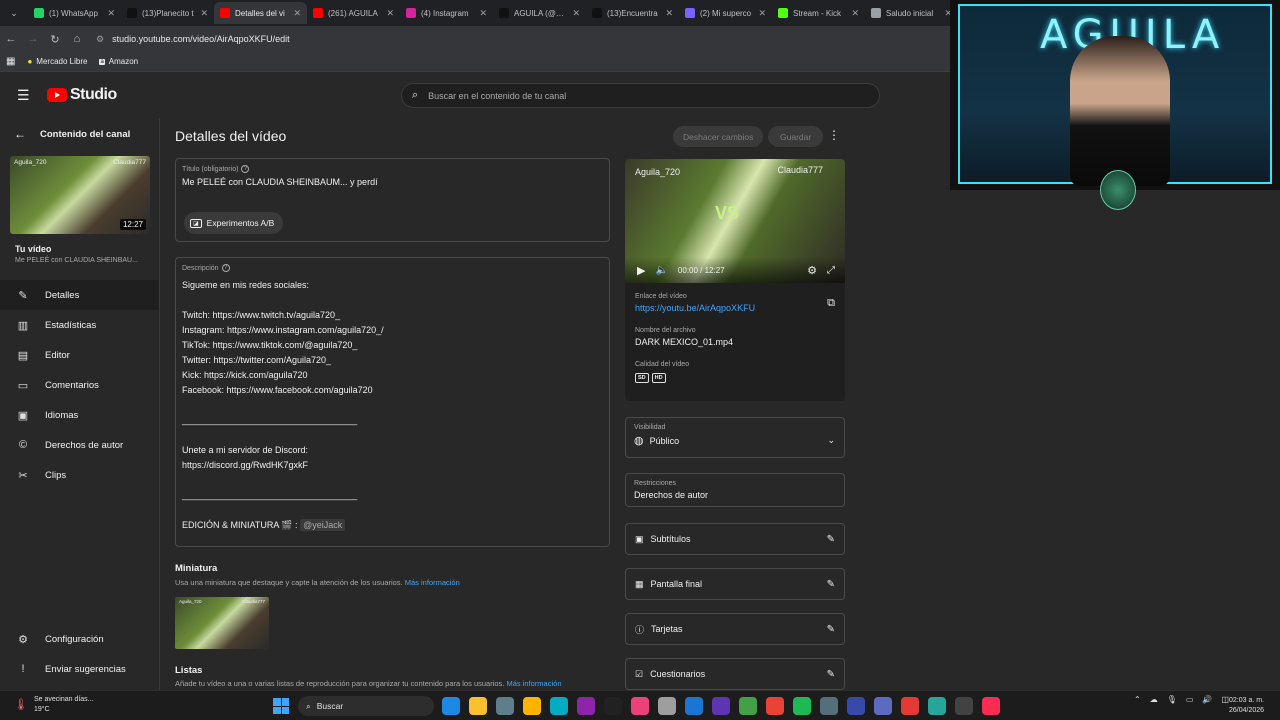 The width and height of the screenshot is (1280, 720). I want to click on home-icon: ⌂, so click(77, 39).